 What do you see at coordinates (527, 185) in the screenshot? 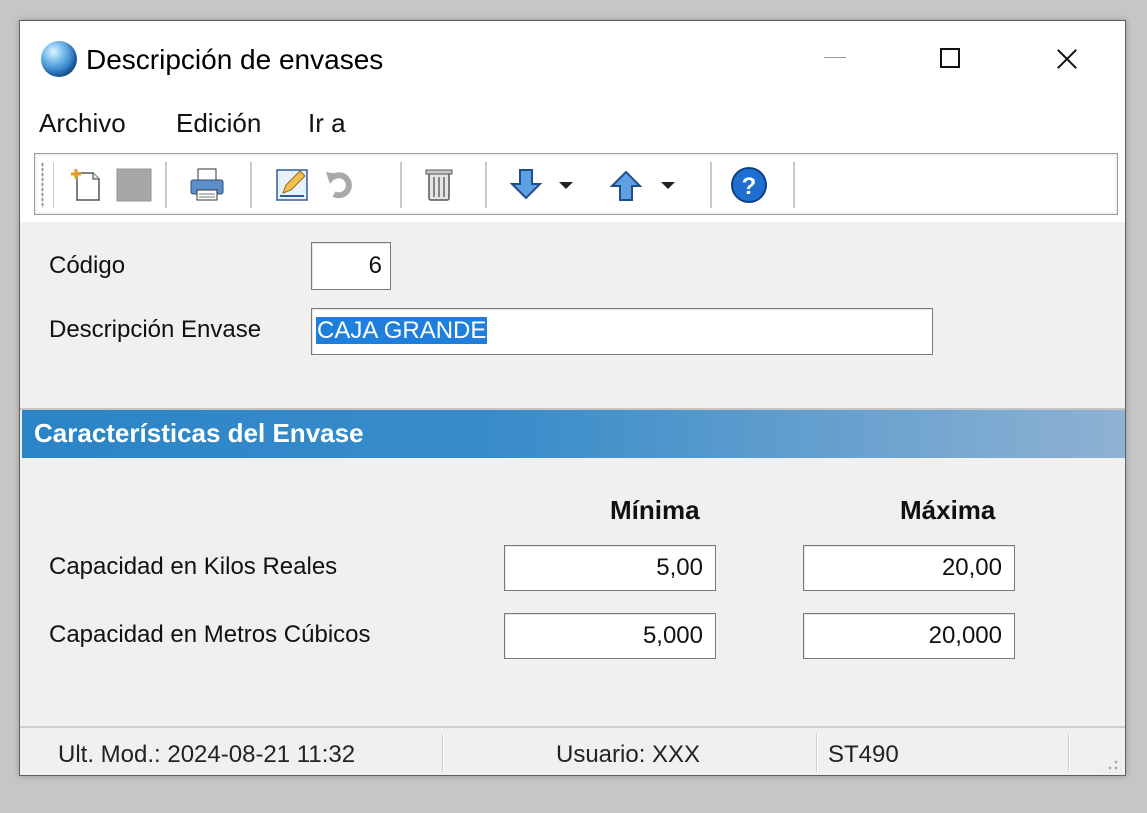
I see `arrow-down-icon` at bounding box center [527, 185].